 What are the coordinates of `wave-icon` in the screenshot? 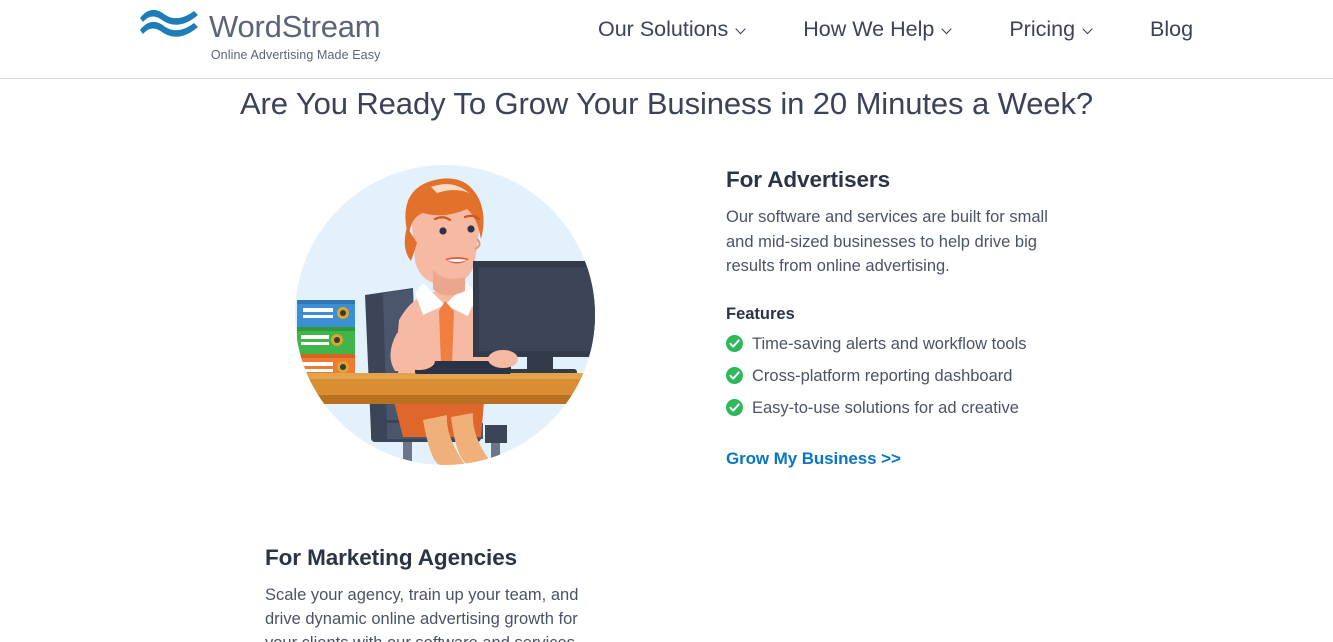 It's located at (169, 26).